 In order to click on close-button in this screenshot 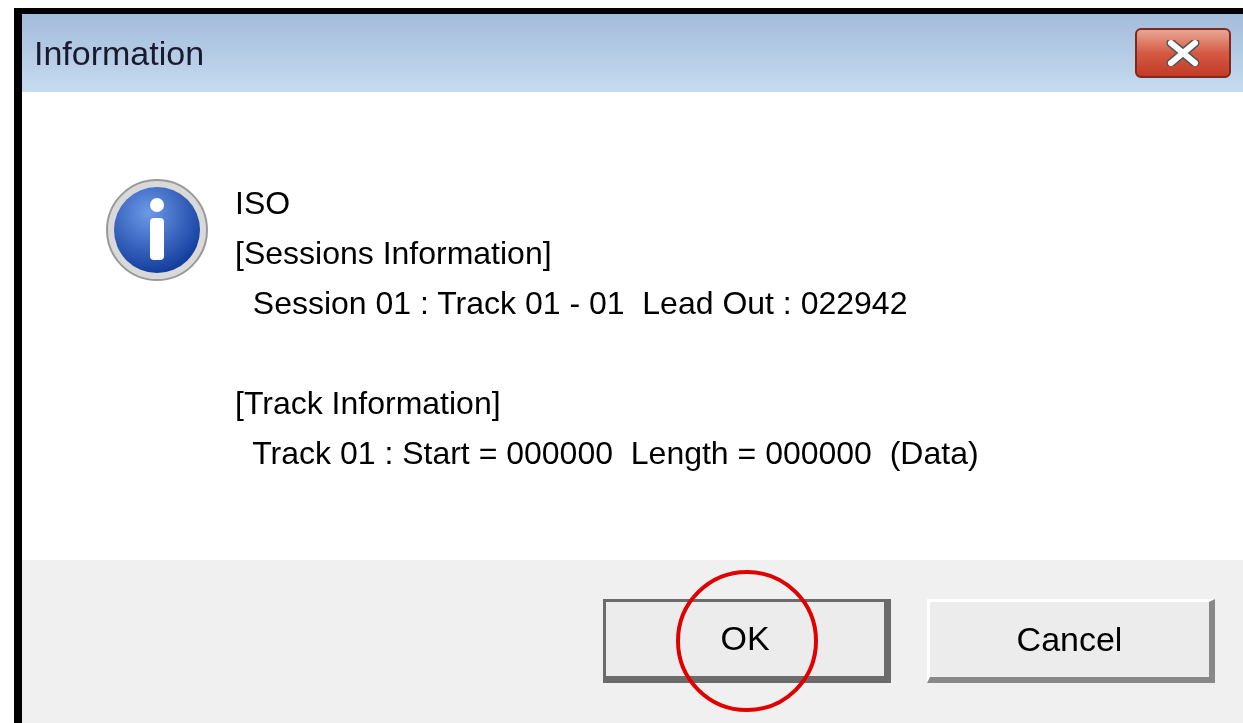, I will do `click(1183, 53)`.